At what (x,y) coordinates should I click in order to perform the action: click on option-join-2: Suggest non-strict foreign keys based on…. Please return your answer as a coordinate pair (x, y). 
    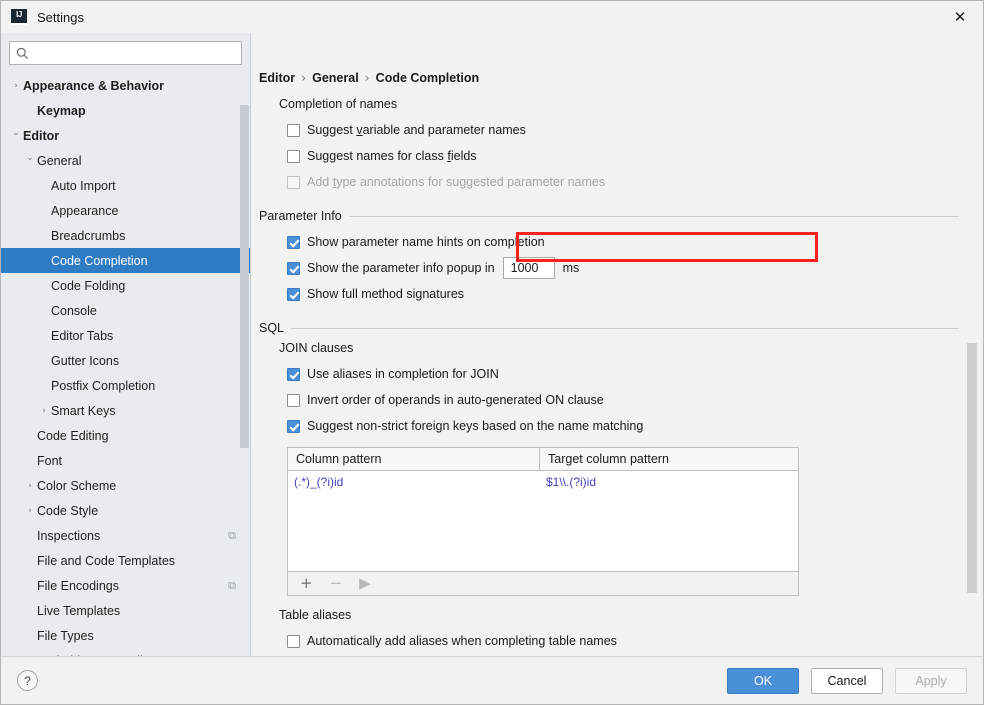
    Looking at the image, I should click on (623, 426).